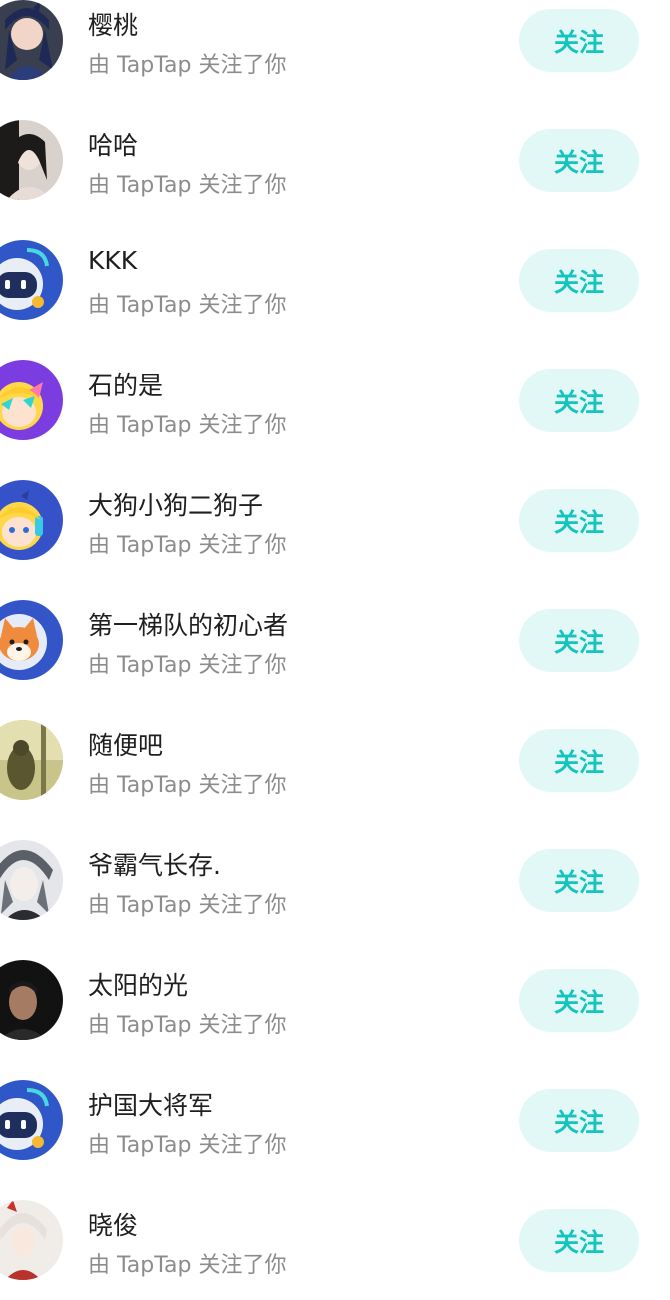 The height and width of the screenshot is (1300, 670). What do you see at coordinates (335, 1000) in the screenshot?
I see `list-item: 太阳的光 由 TapTap 关注了你 关注` at bounding box center [335, 1000].